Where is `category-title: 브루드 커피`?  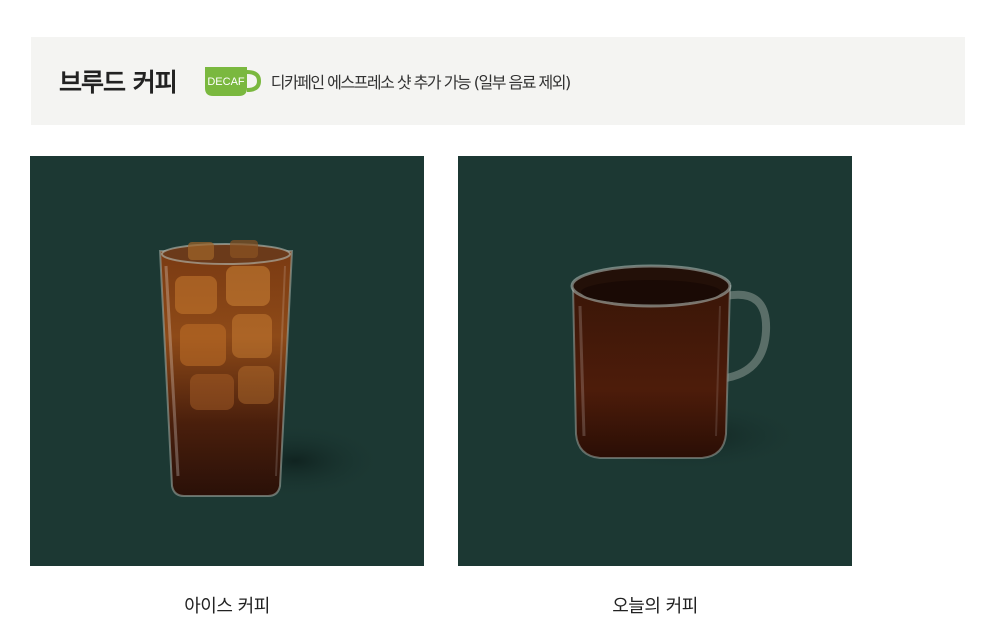 category-title: 브루드 커피 is located at coordinates (118, 82).